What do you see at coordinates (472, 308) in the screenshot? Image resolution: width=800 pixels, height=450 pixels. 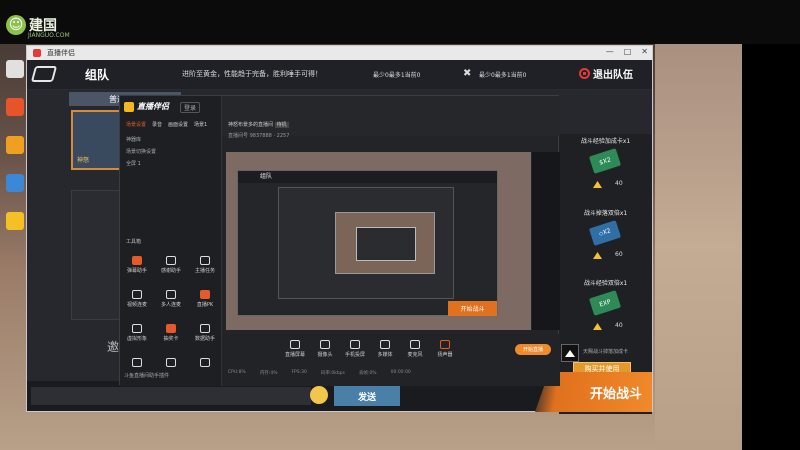 I see `nested-start-button: 开始战斗` at bounding box center [472, 308].